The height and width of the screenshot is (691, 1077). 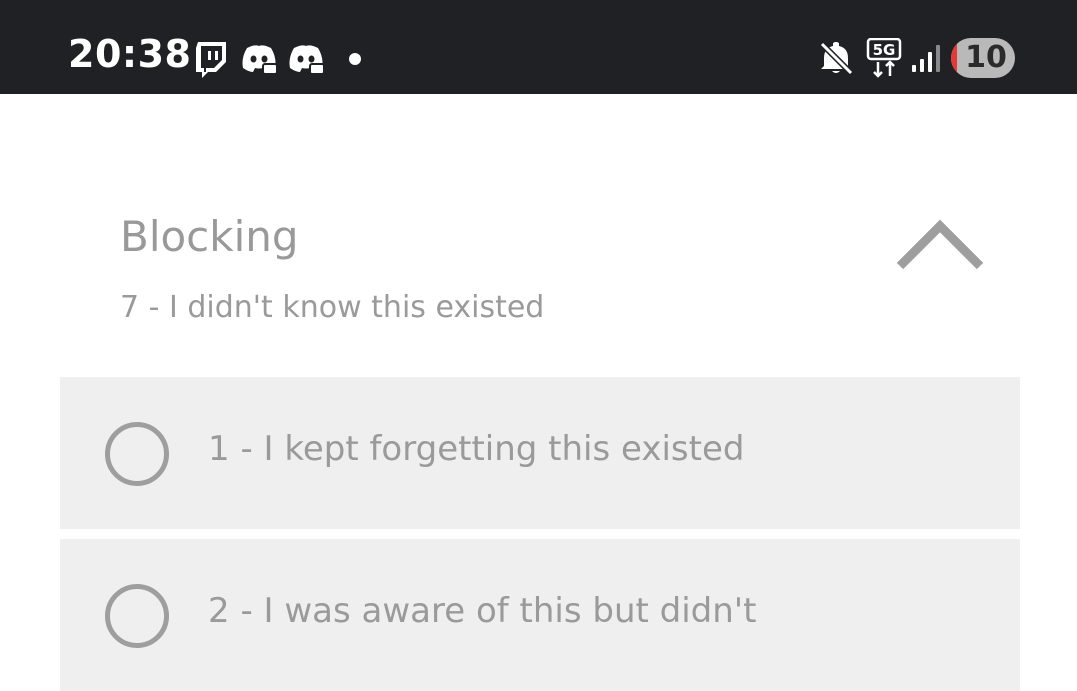 I want to click on battery-indicator: 10, so click(x=983, y=58).